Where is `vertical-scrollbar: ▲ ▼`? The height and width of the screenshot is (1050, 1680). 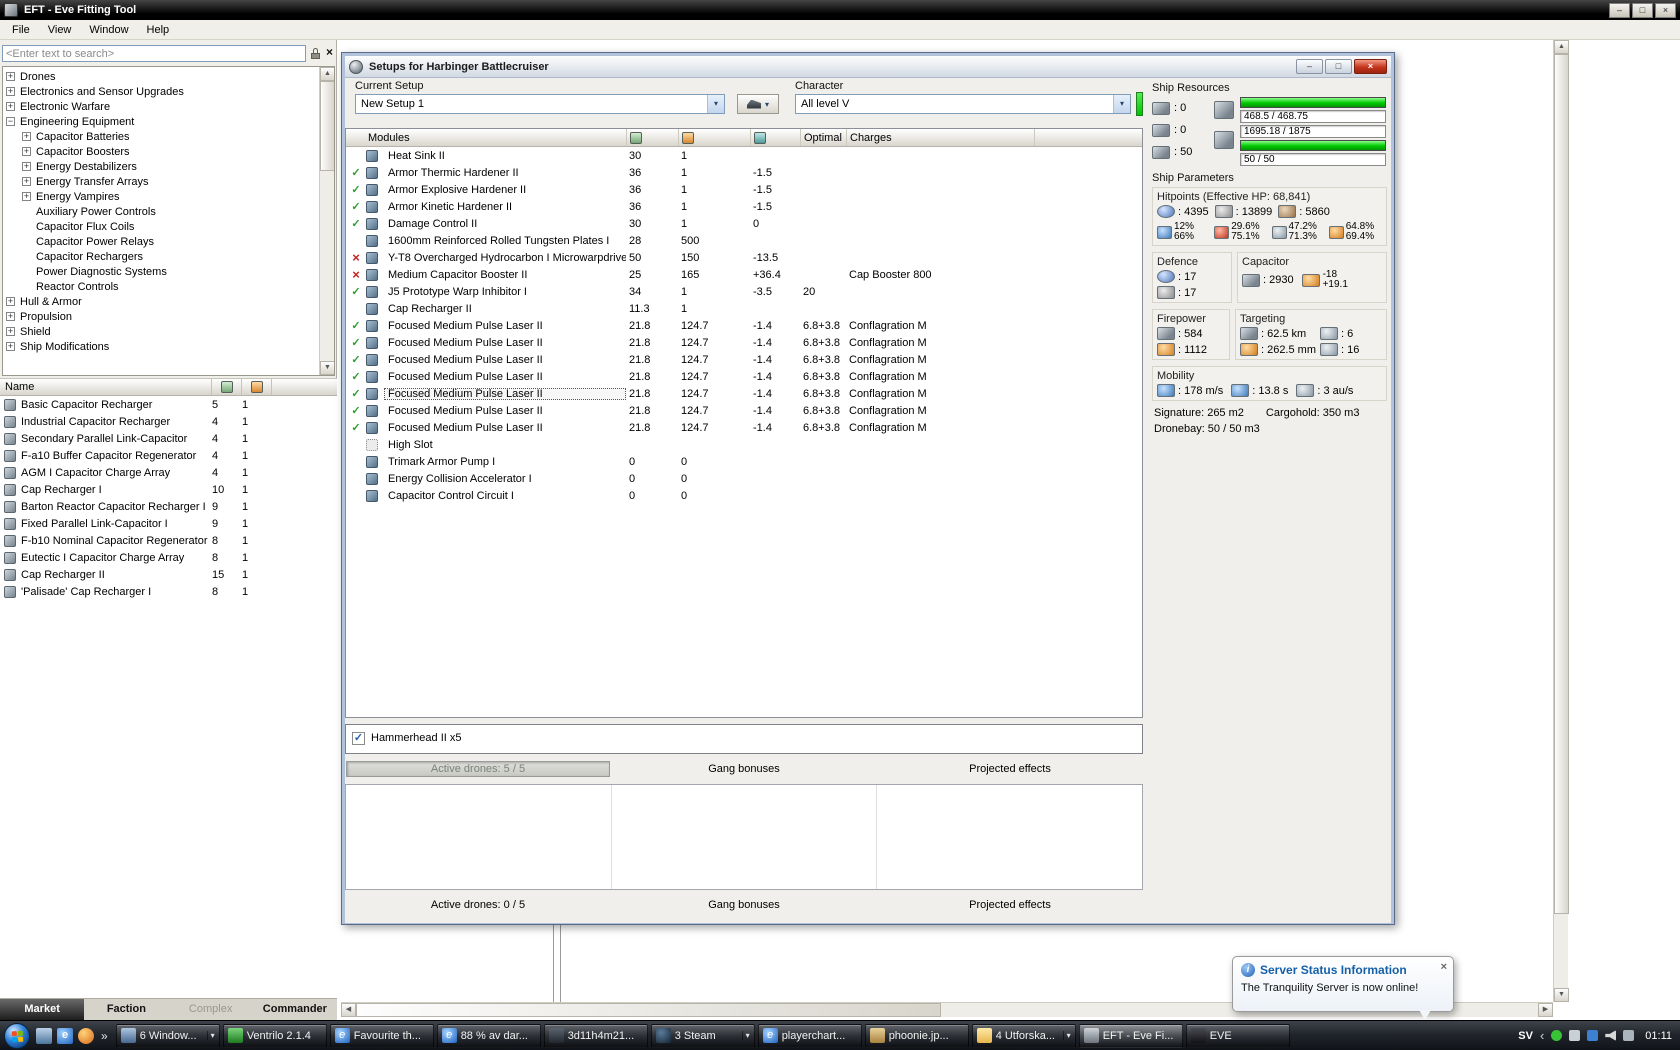 vertical-scrollbar: ▲ ▼ is located at coordinates (1561, 521).